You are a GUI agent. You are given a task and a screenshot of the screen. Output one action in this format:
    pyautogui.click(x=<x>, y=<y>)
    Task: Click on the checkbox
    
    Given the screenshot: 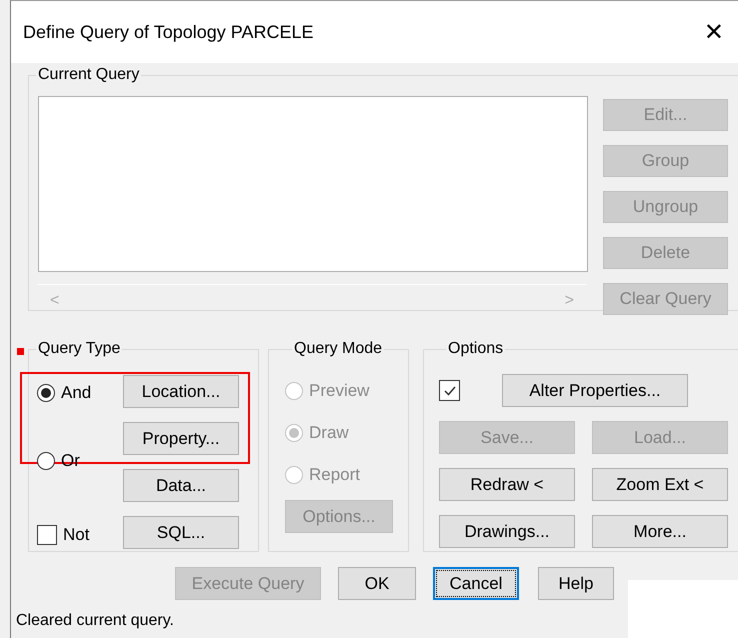 What is the action you would take?
    pyautogui.click(x=449, y=390)
    